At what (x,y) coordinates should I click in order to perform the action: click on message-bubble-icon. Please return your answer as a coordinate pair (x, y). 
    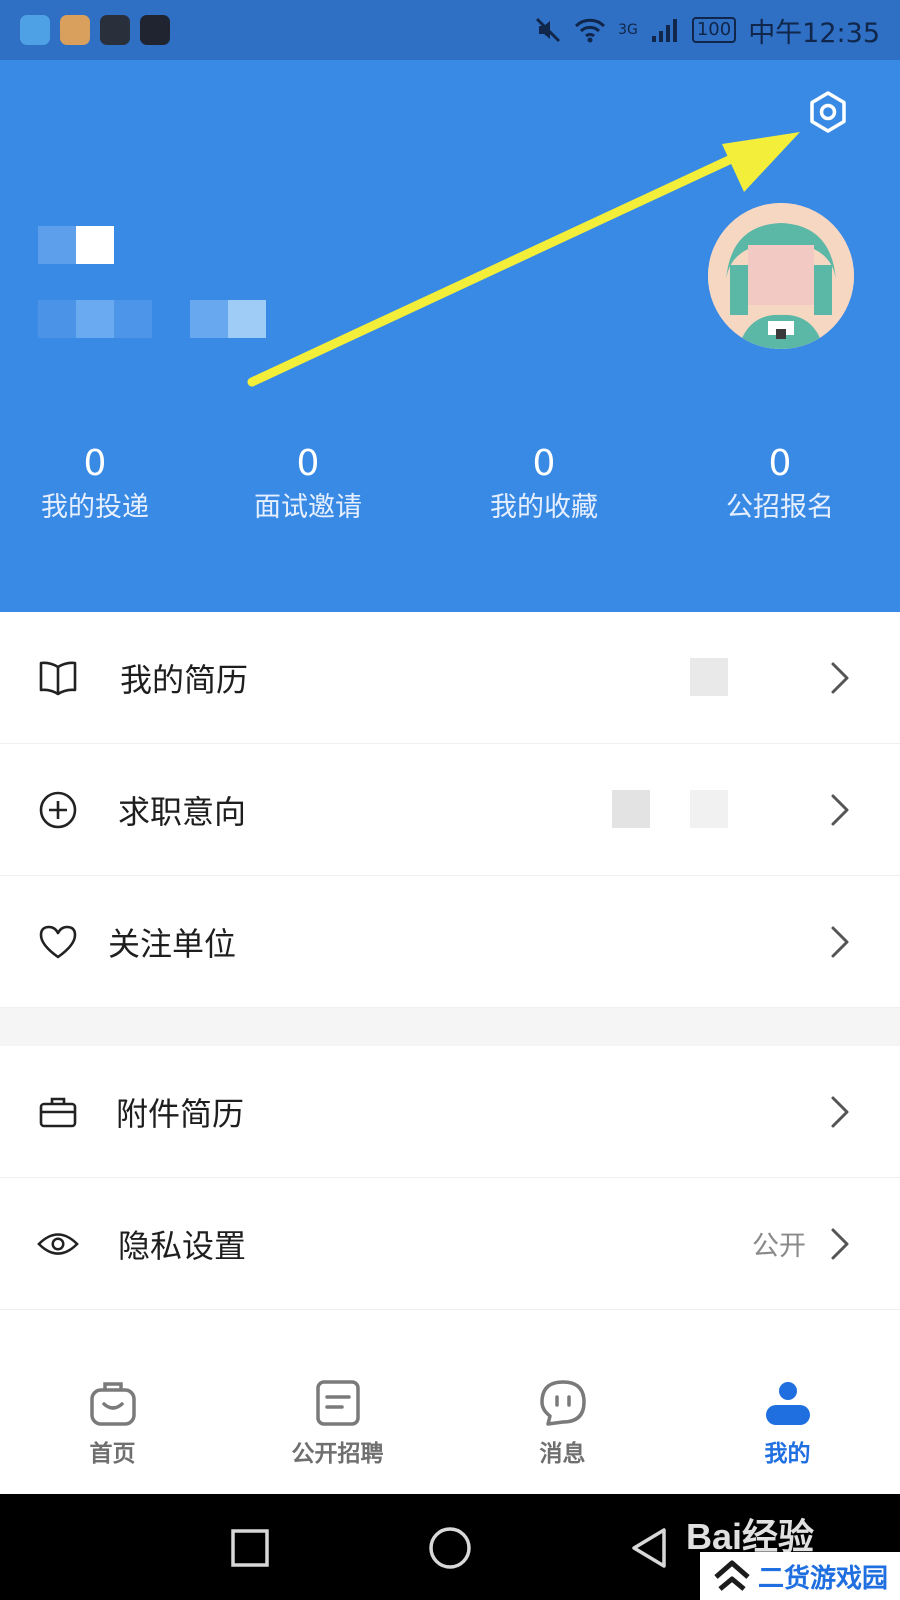
    Looking at the image, I should click on (562, 1403).